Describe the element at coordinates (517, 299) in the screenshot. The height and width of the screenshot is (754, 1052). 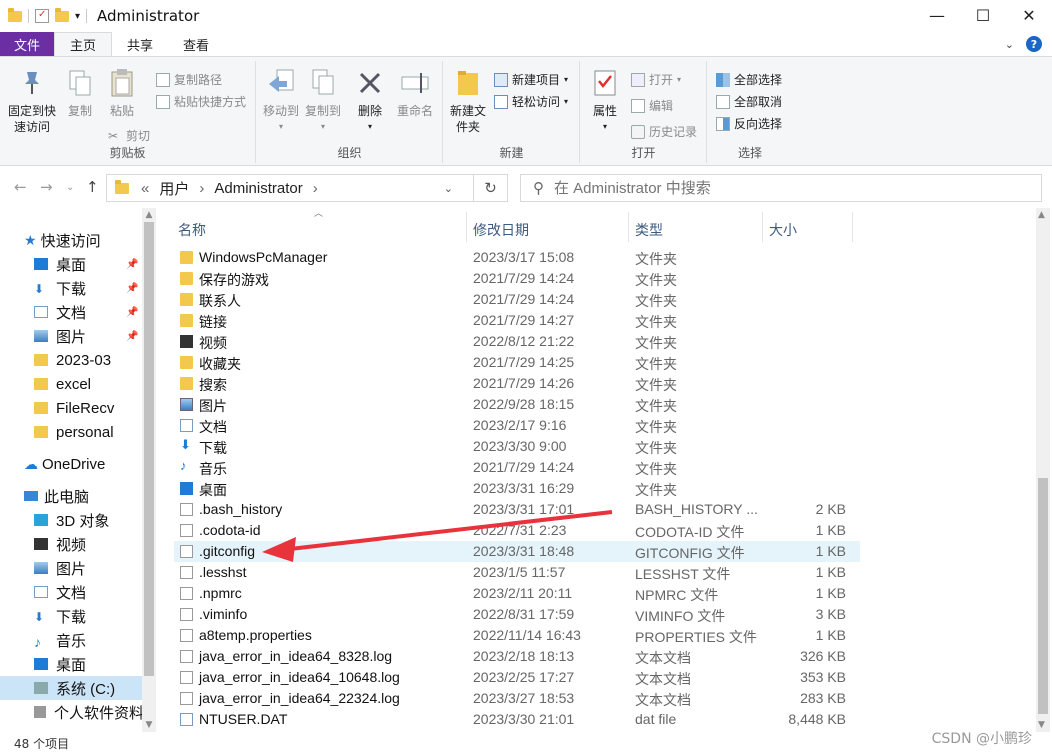
I see `file-row: 联系人 2021/7/29 14:24 文件夹` at that location.